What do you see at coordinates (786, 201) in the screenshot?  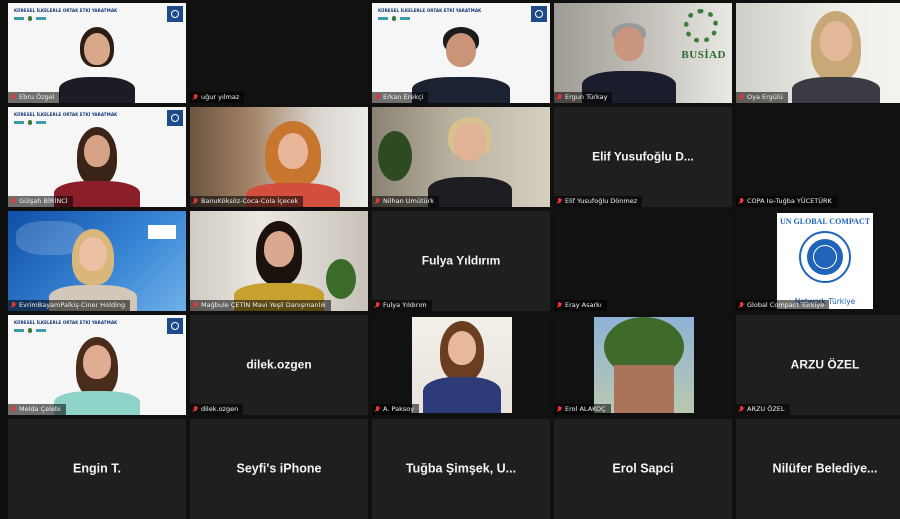 I see `participant-nameplate: COPA Isı-Tuğba YÜCETÜRK` at bounding box center [786, 201].